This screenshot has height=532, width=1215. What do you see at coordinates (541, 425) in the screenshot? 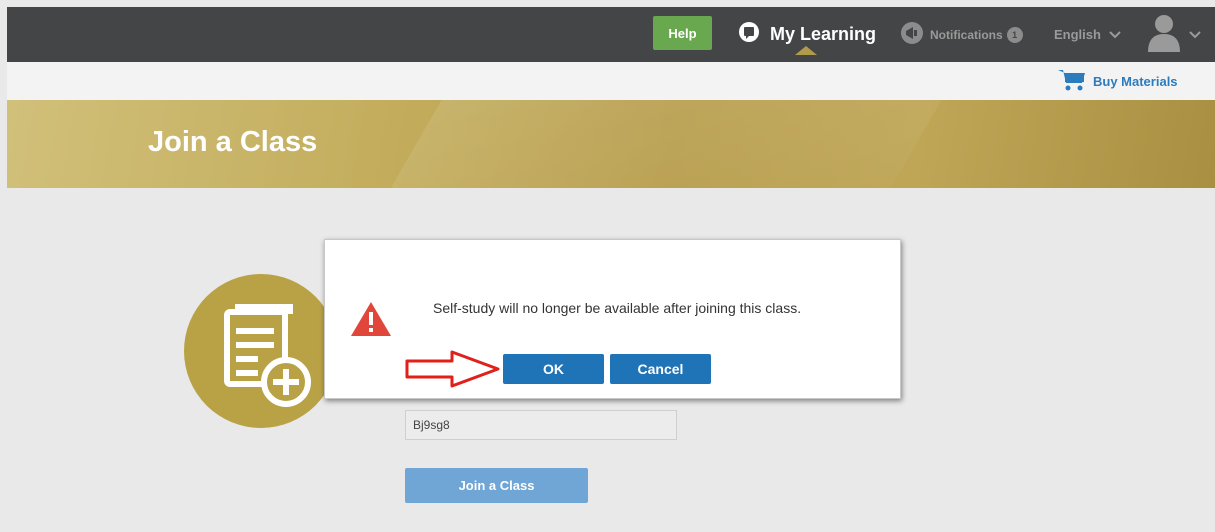
I see `class-code-input` at bounding box center [541, 425].